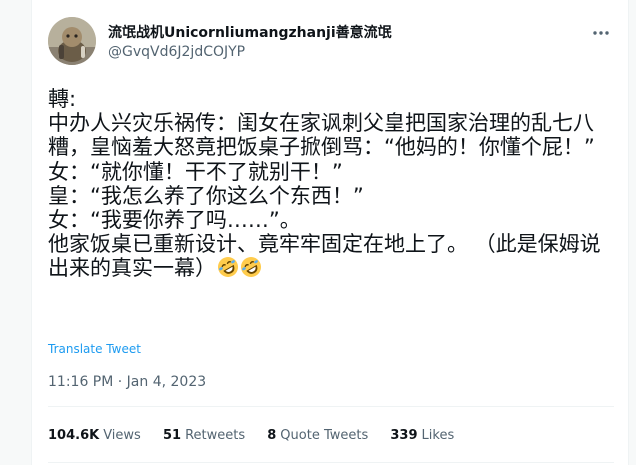  What do you see at coordinates (195, 171) in the screenshot?
I see `tweet-line: 女：“就你懂！干不了就别干！”` at bounding box center [195, 171].